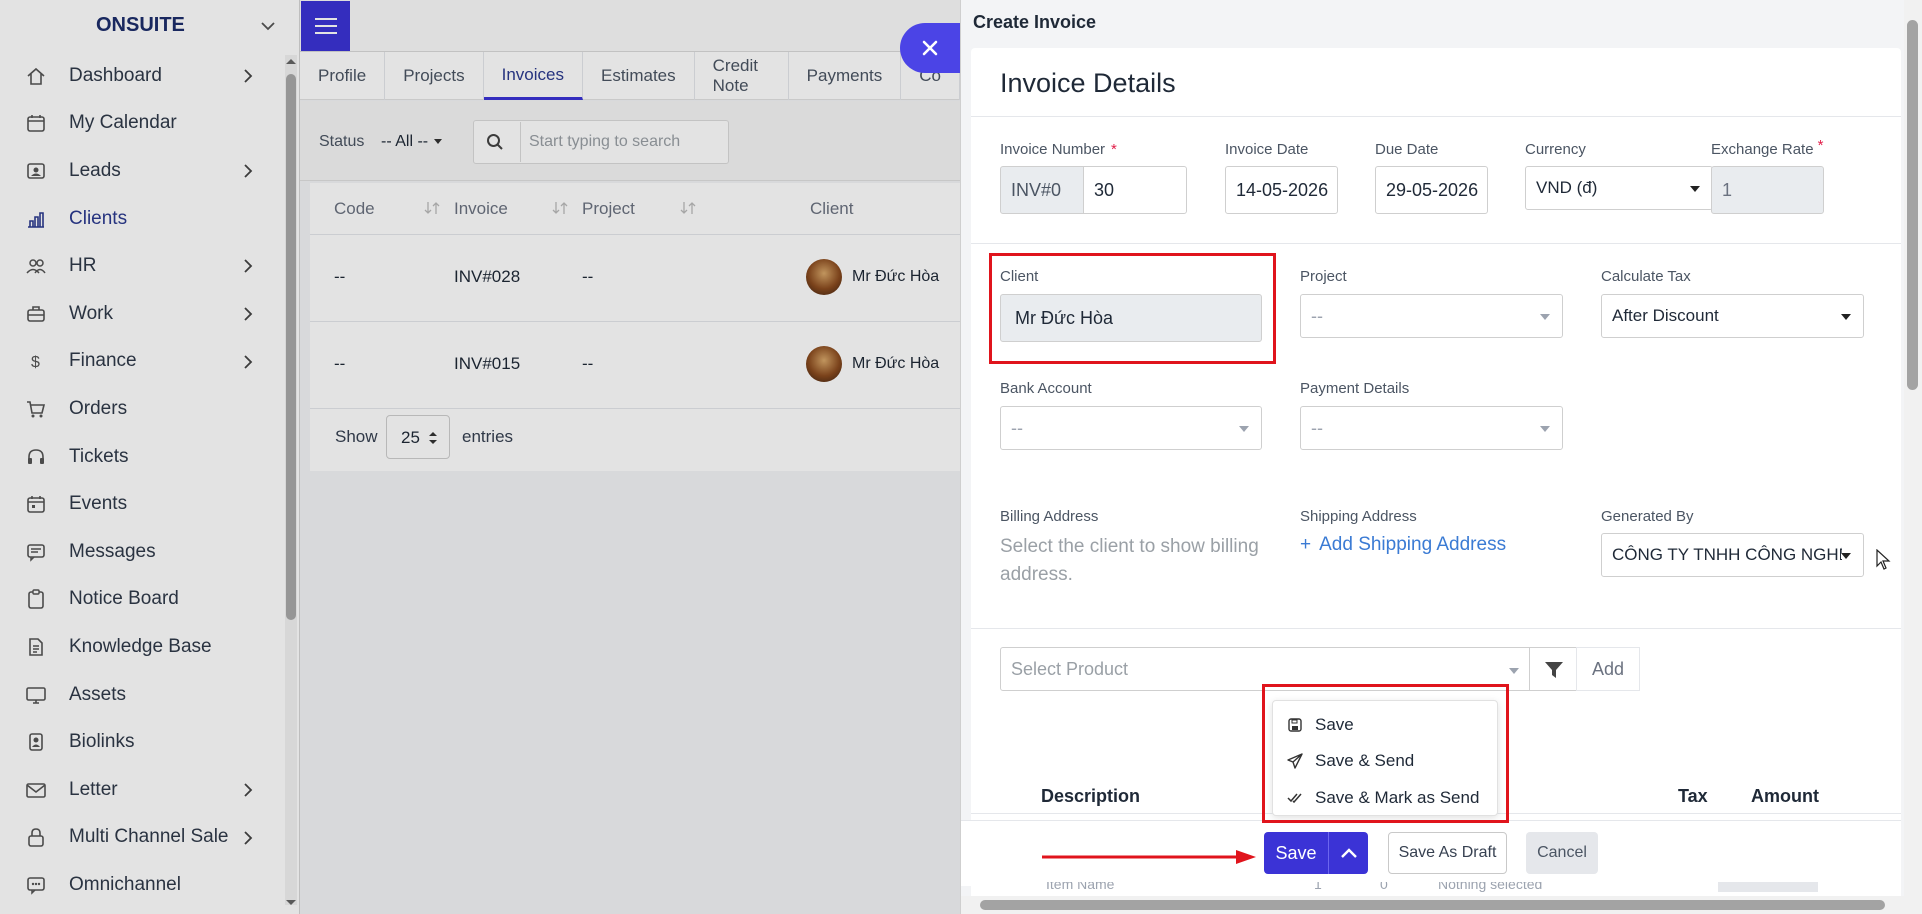 The image size is (1922, 914). What do you see at coordinates (1385, 753) in the screenshot?
I see `highlight-save-menu-box` at bounding box center [1385, 753].